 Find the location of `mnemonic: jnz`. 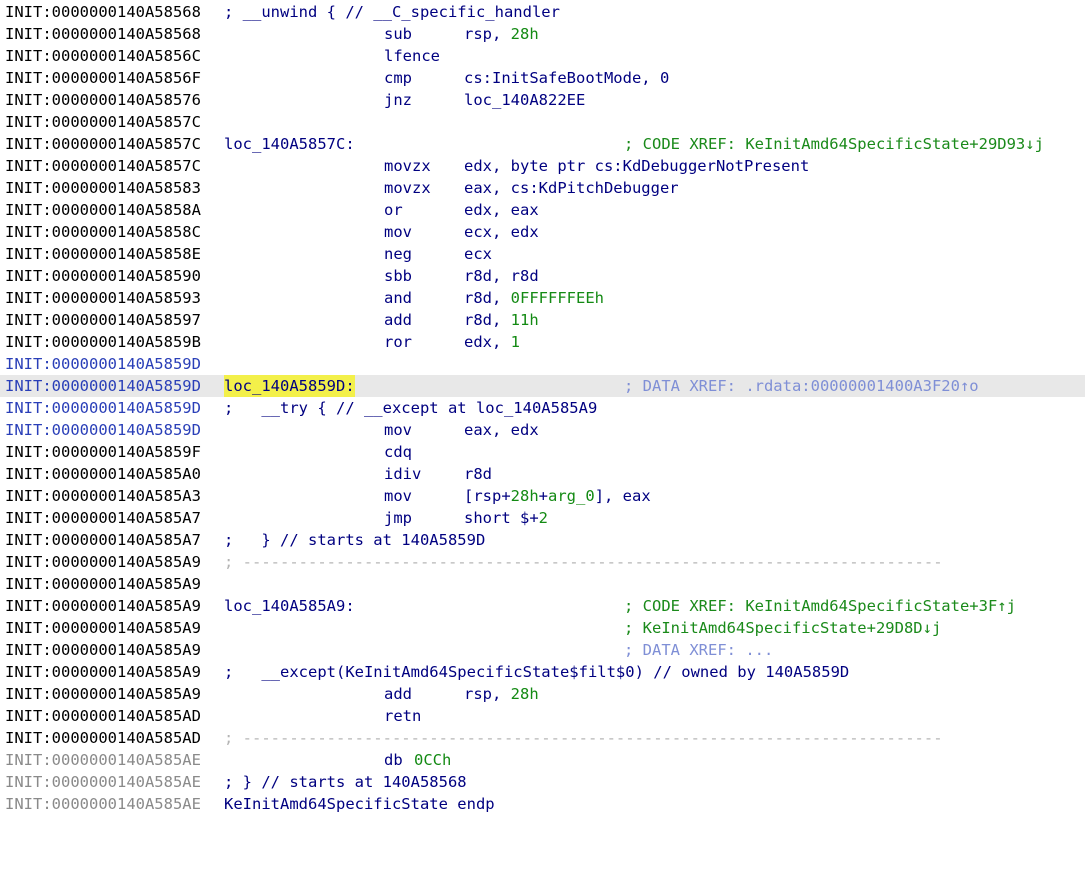

mnemonic: jnz is located at coordinates (398, 100).